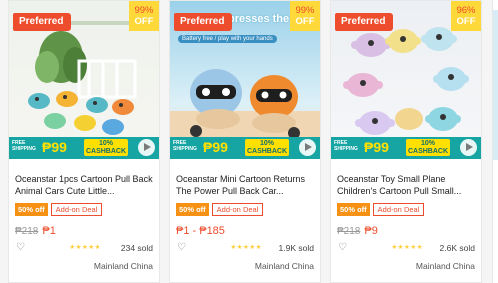 Image resolution: width=498 pixels, height=283 pixels. I want to click on price-row: ₱218 ₱9, so click(357, 229).